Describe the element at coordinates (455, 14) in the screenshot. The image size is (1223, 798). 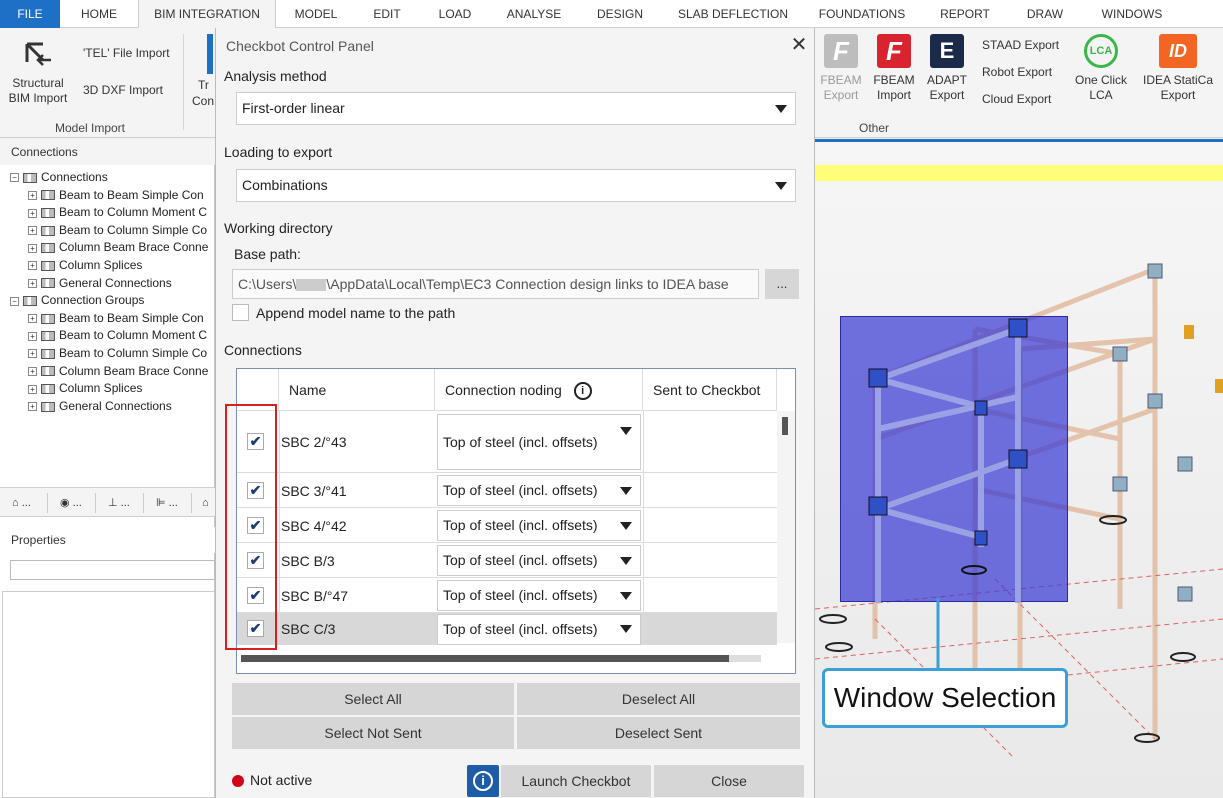
I see `menu-load: LOAD` at that location.